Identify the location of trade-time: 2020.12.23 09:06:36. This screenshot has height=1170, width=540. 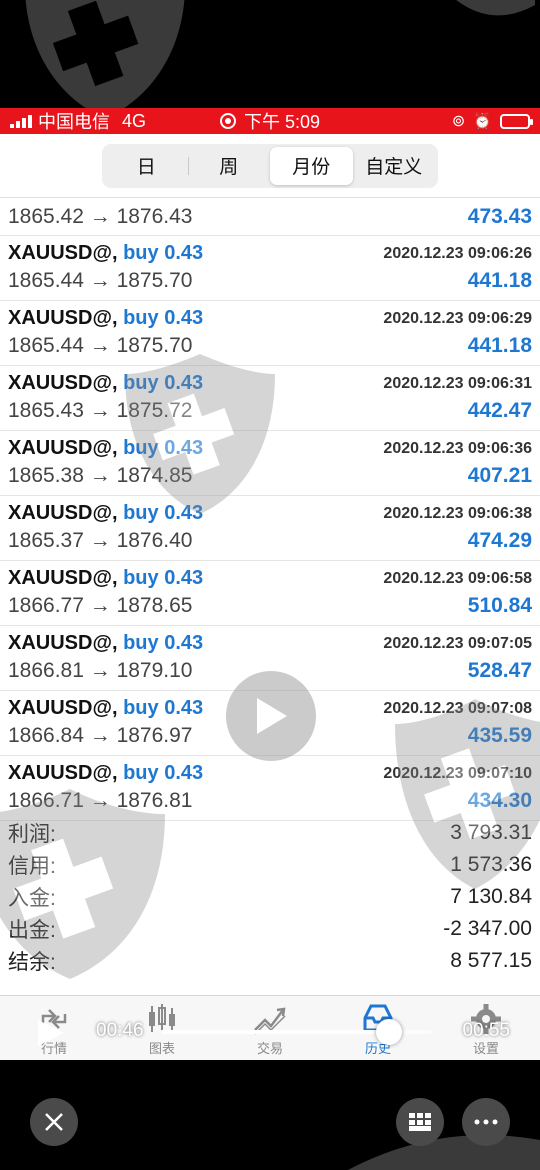
(457, 448).